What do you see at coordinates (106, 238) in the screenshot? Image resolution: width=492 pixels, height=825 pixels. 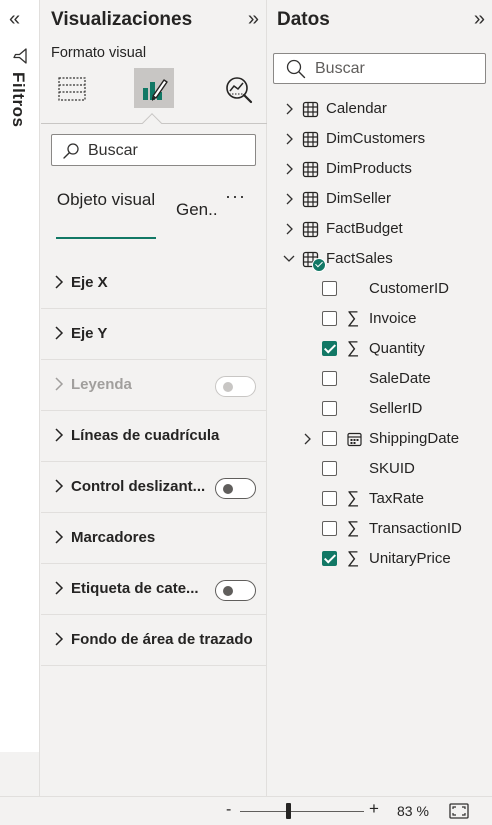 I see `active-tab-underline` at bounding box center [106, 238].